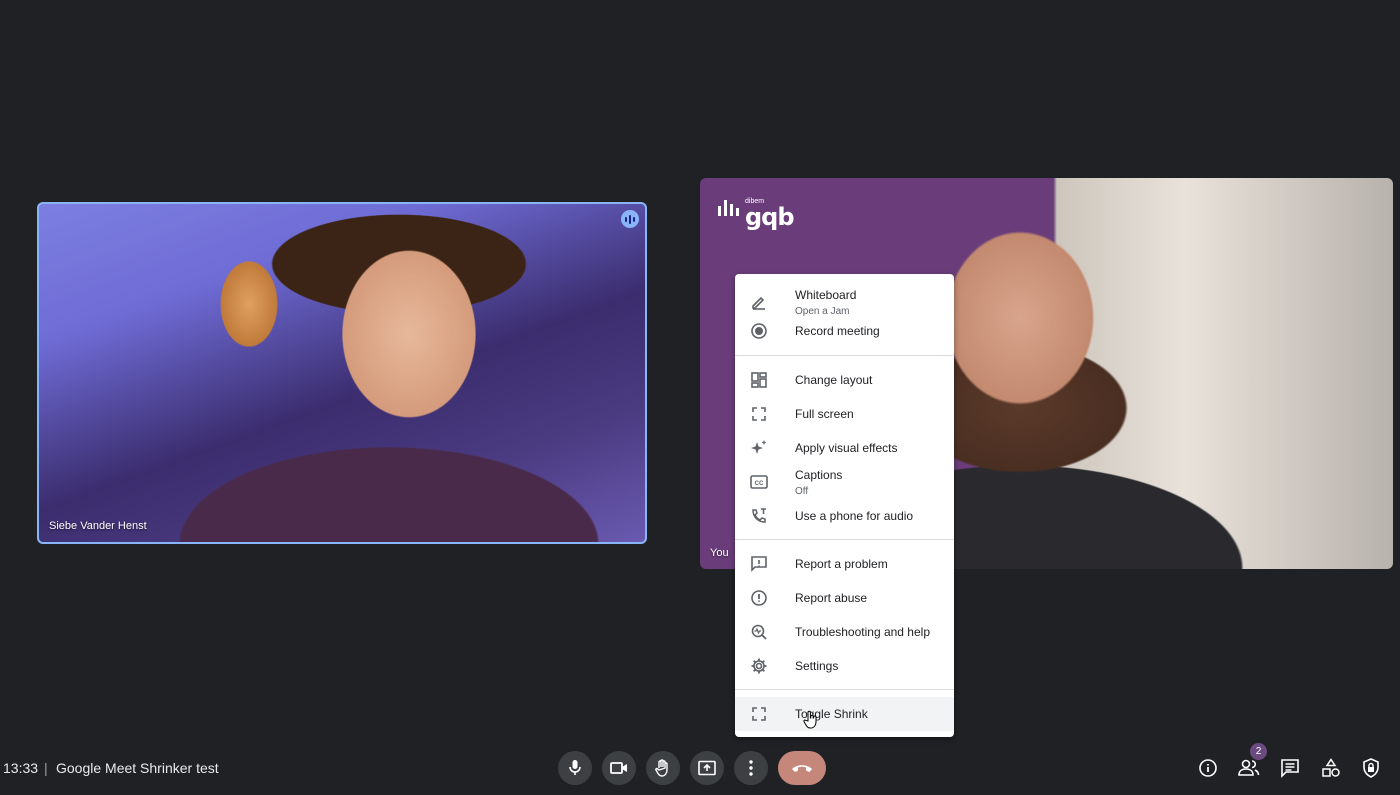  I want to click on menu-item-toggle-shrink: Toggle Shrink, so click(844, 714).